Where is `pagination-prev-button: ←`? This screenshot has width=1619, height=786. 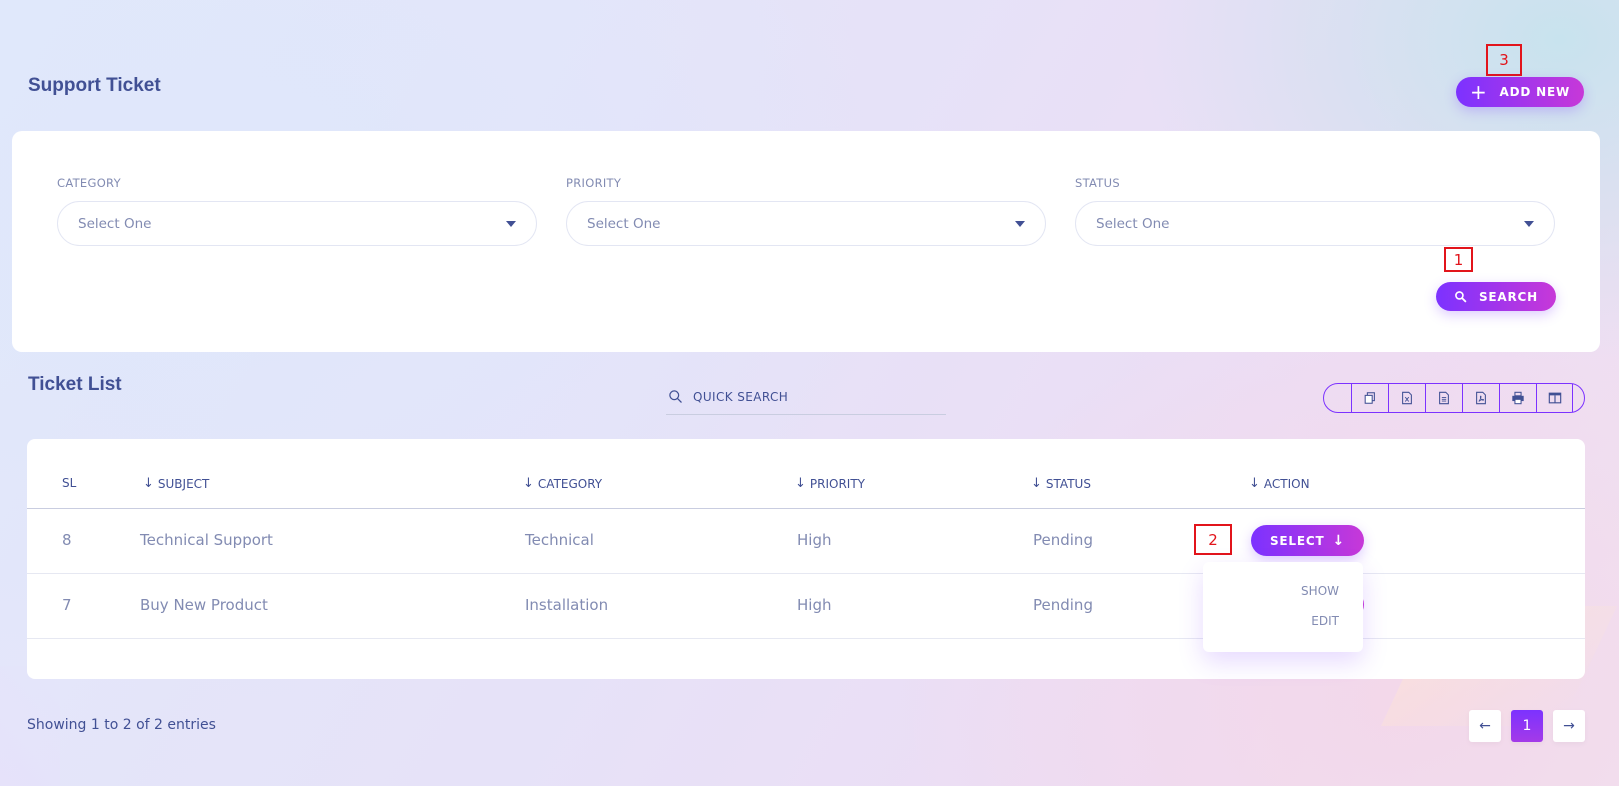 pagination-prev-button: ← is located at coordinates (1485, 726).